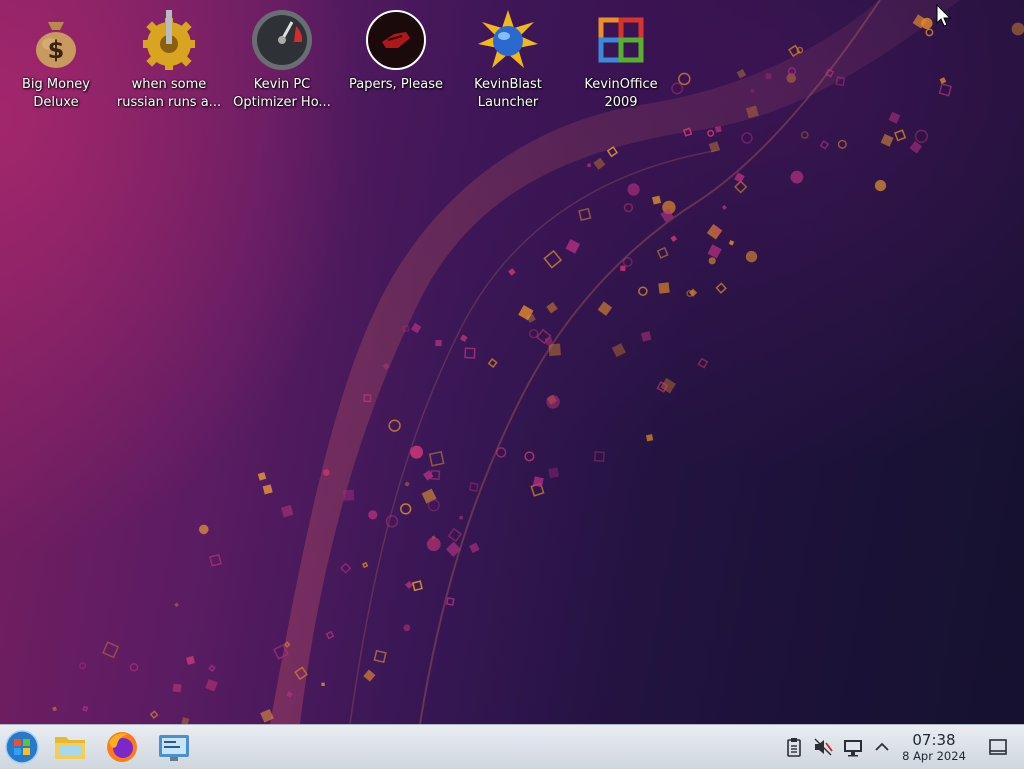  What do you see at coordinates (396, 51) in the screenshot?
I see `desktop-icon-papers-please: Papers, Please` at bounding box center [396, 51].